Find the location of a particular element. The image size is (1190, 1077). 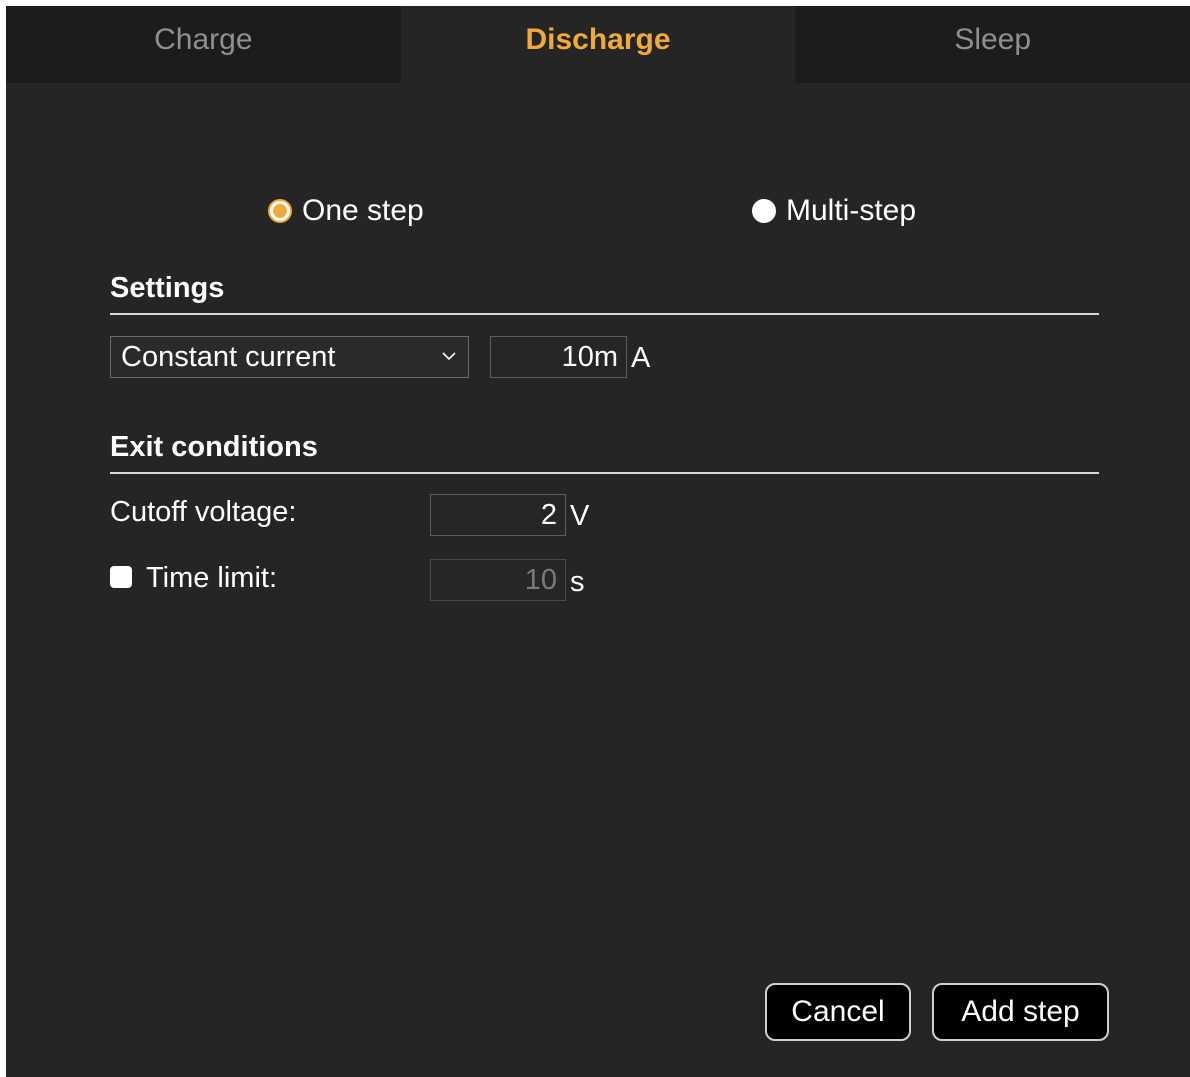

exit-conditions-divider is located at coordinates (604, 473).